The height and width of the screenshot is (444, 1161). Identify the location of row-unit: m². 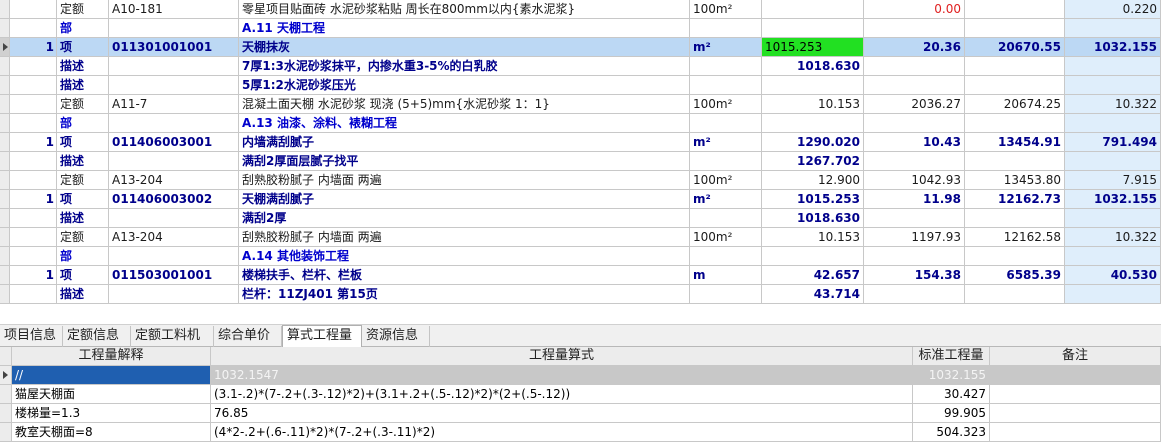
(726, 199).